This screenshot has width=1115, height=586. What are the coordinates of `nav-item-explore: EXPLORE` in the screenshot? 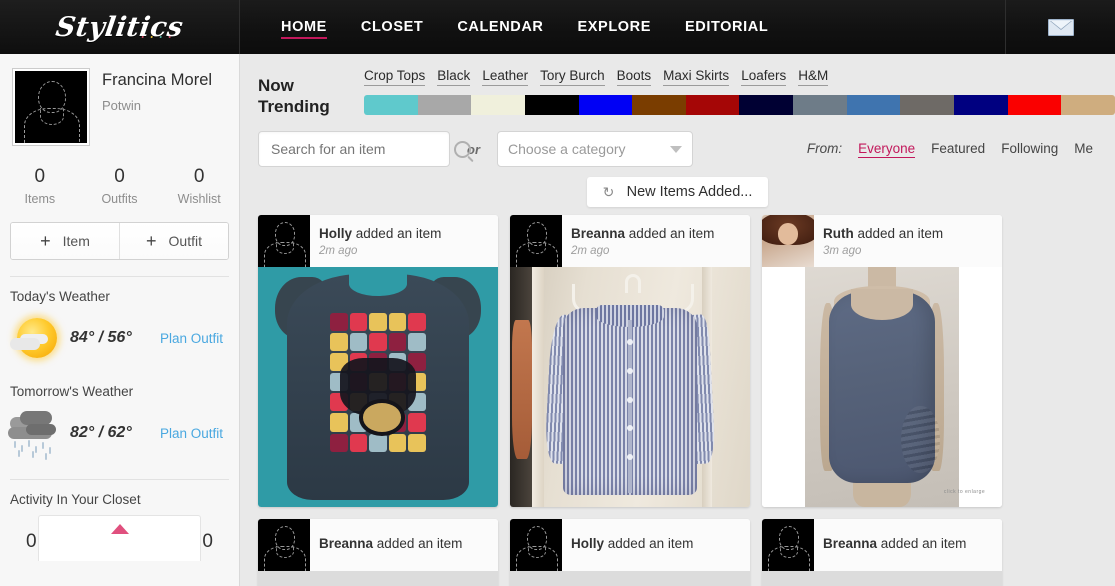 It's located at (615, 27).